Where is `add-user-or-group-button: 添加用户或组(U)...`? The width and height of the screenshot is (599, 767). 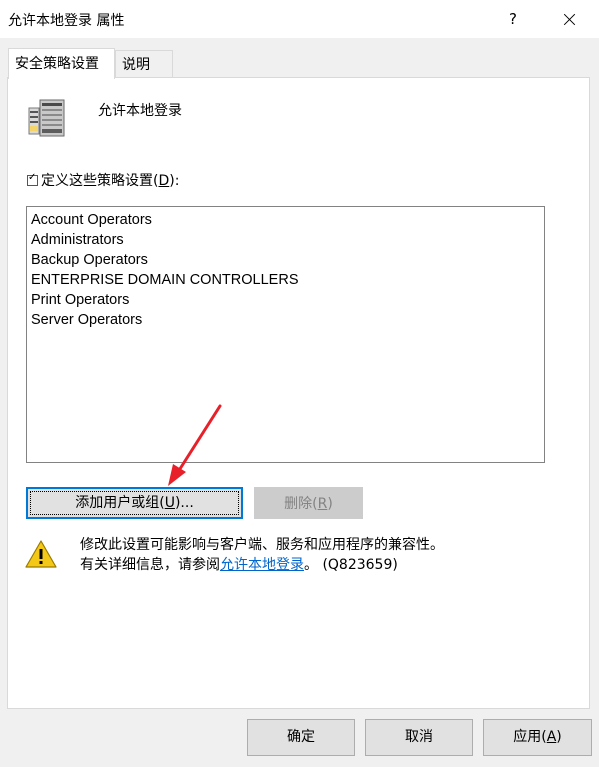
add-user-or-group-button: 添加用户或组(U)... is located at coordinates (134, 503).